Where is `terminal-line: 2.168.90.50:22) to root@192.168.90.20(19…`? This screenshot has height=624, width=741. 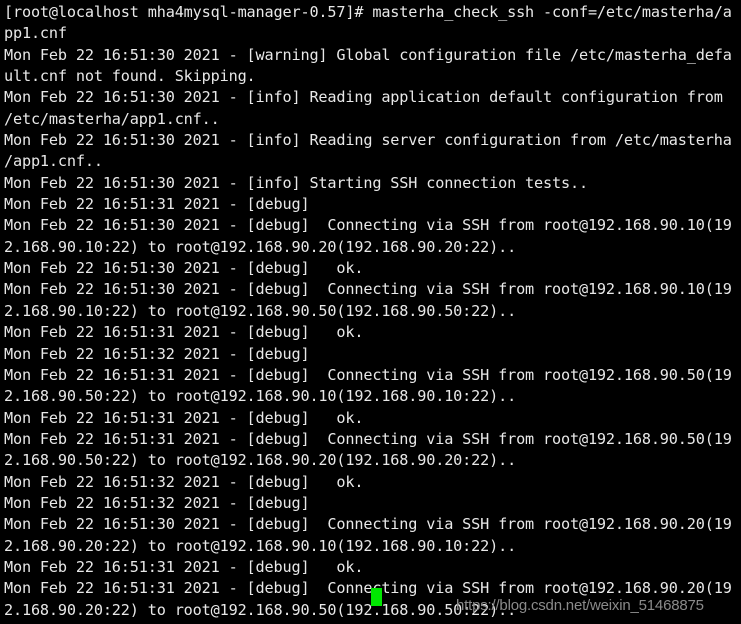
terminal-line: 2.168.90.50:22) to root@192.168.90.20(19… is located at coordinates (260, 460).